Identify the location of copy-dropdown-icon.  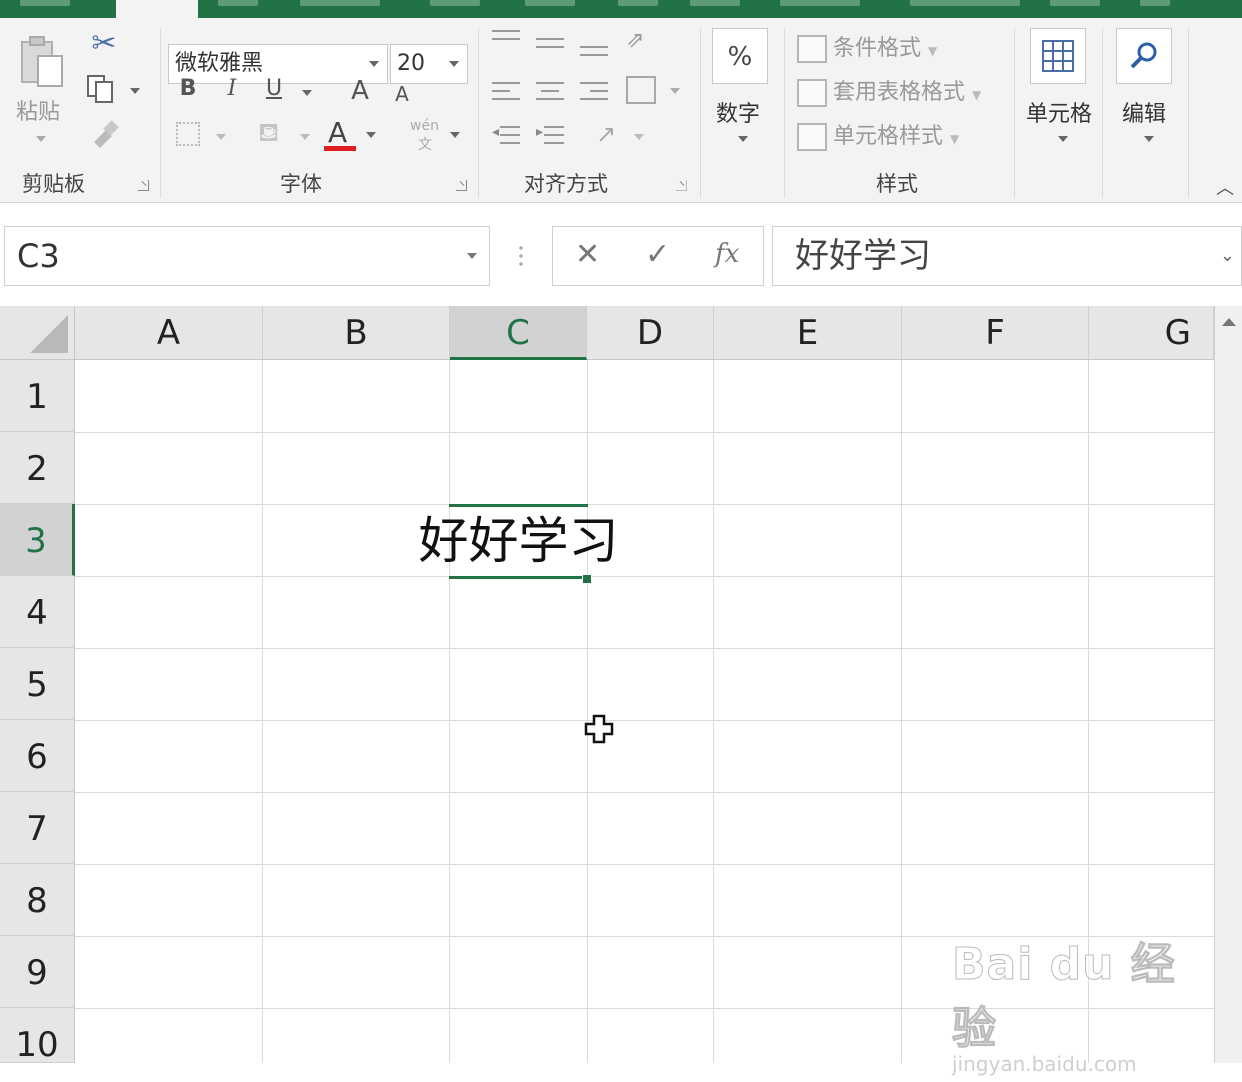
(135, 91).